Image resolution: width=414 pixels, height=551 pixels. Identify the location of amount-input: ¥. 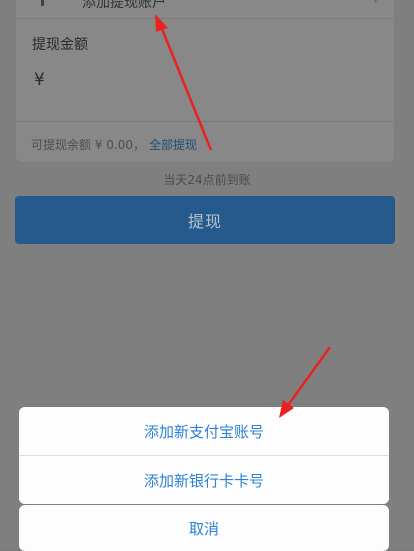
(39, 80).